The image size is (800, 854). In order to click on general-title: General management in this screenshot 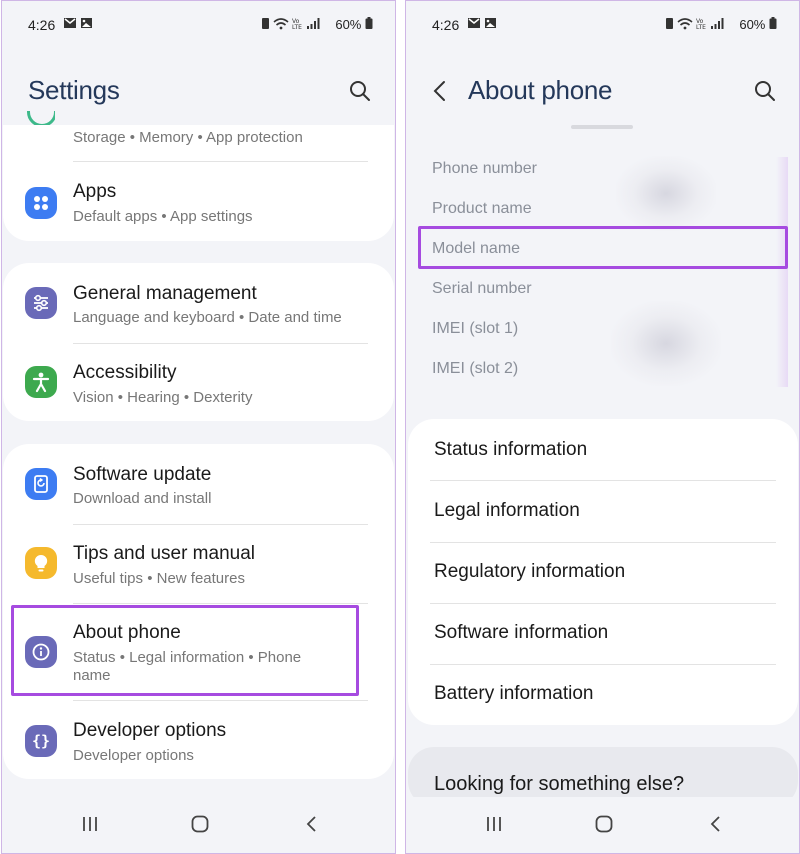, I will do `click(165, 293)`.